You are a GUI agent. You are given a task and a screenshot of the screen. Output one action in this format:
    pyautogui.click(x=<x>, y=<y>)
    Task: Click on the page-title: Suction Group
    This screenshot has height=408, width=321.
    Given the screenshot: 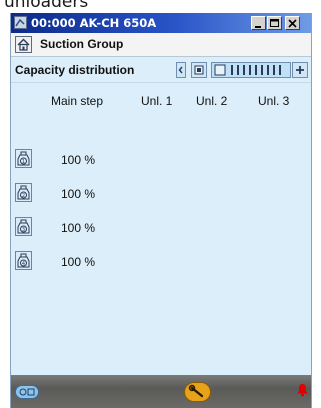 What is the action you would take?
    pyautogui.click(x=82, y=44)
    